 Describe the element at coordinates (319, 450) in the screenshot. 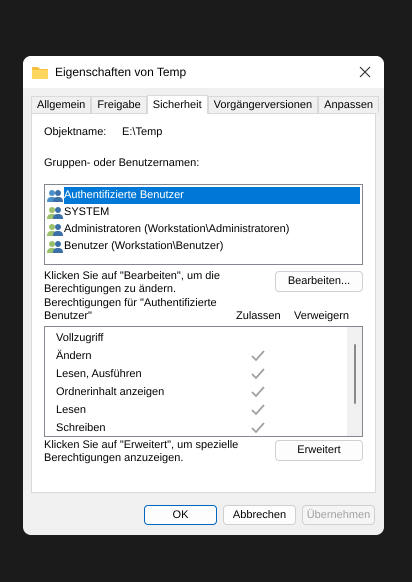

I see `advanced-button: Erweitert` at that location.